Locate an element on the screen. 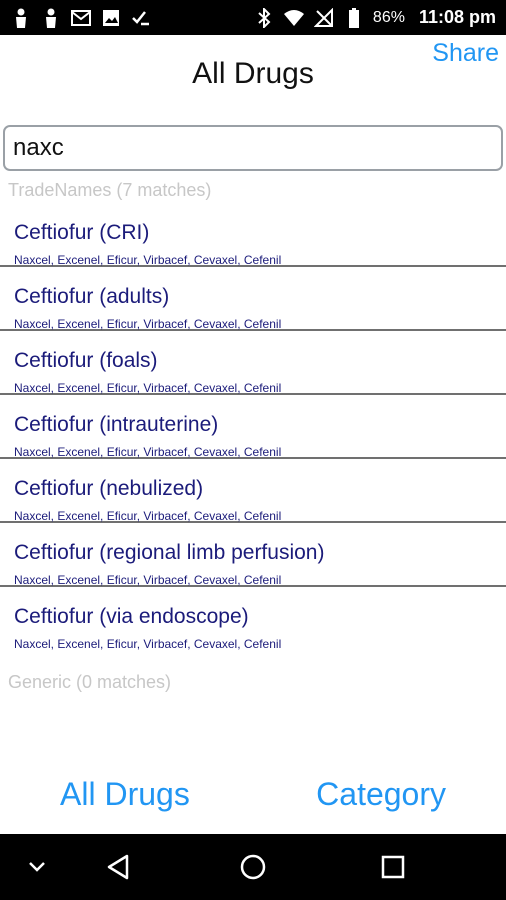 The height and width of the screenshot is (900, 506). item-title: Ceftiofur (via endoscope) is located at coordinates (131, 616).